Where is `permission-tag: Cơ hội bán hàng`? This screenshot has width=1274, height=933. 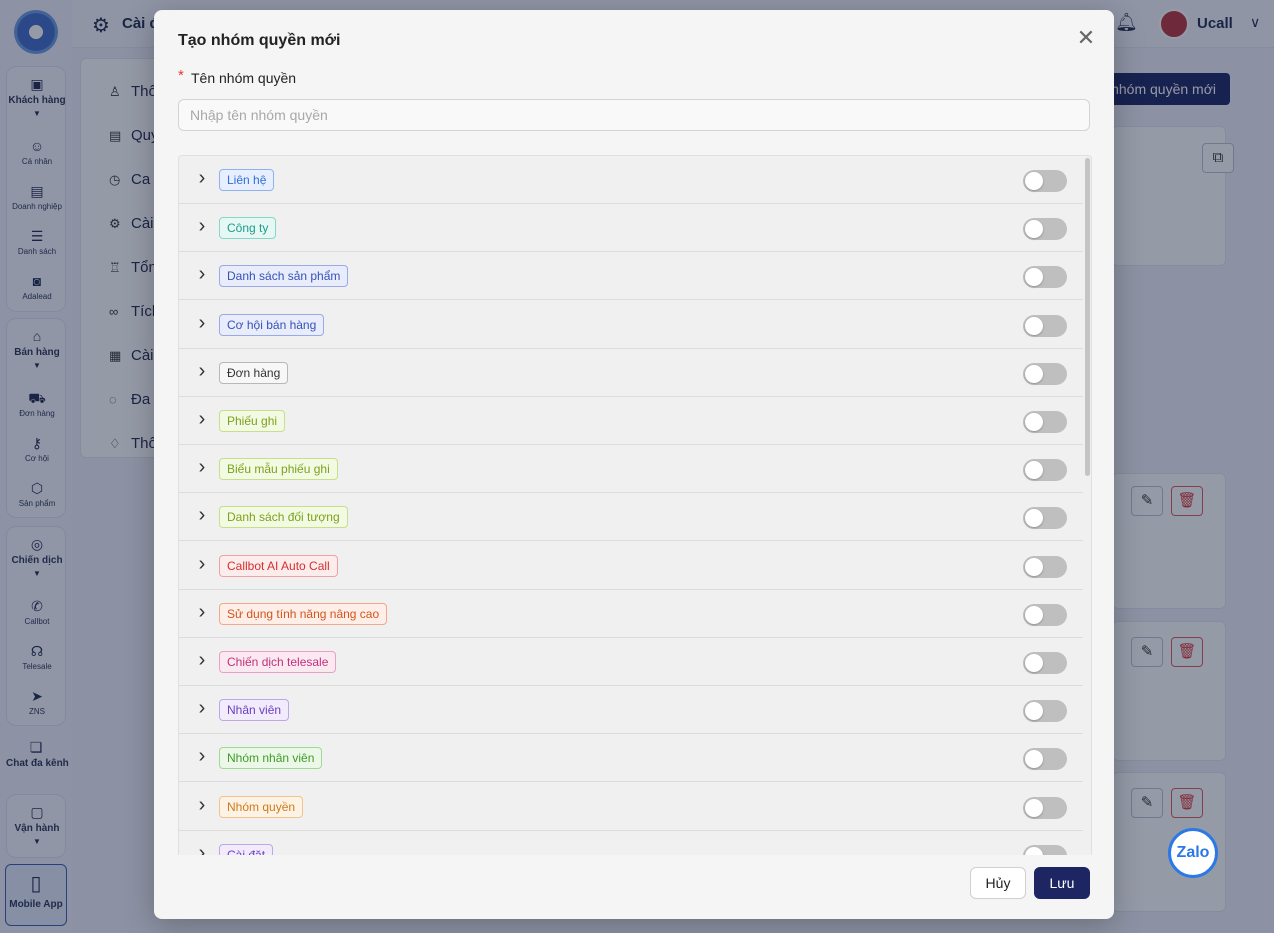 permission-tag: Cơ hội bán hàng is located at coordinates (272, 324).